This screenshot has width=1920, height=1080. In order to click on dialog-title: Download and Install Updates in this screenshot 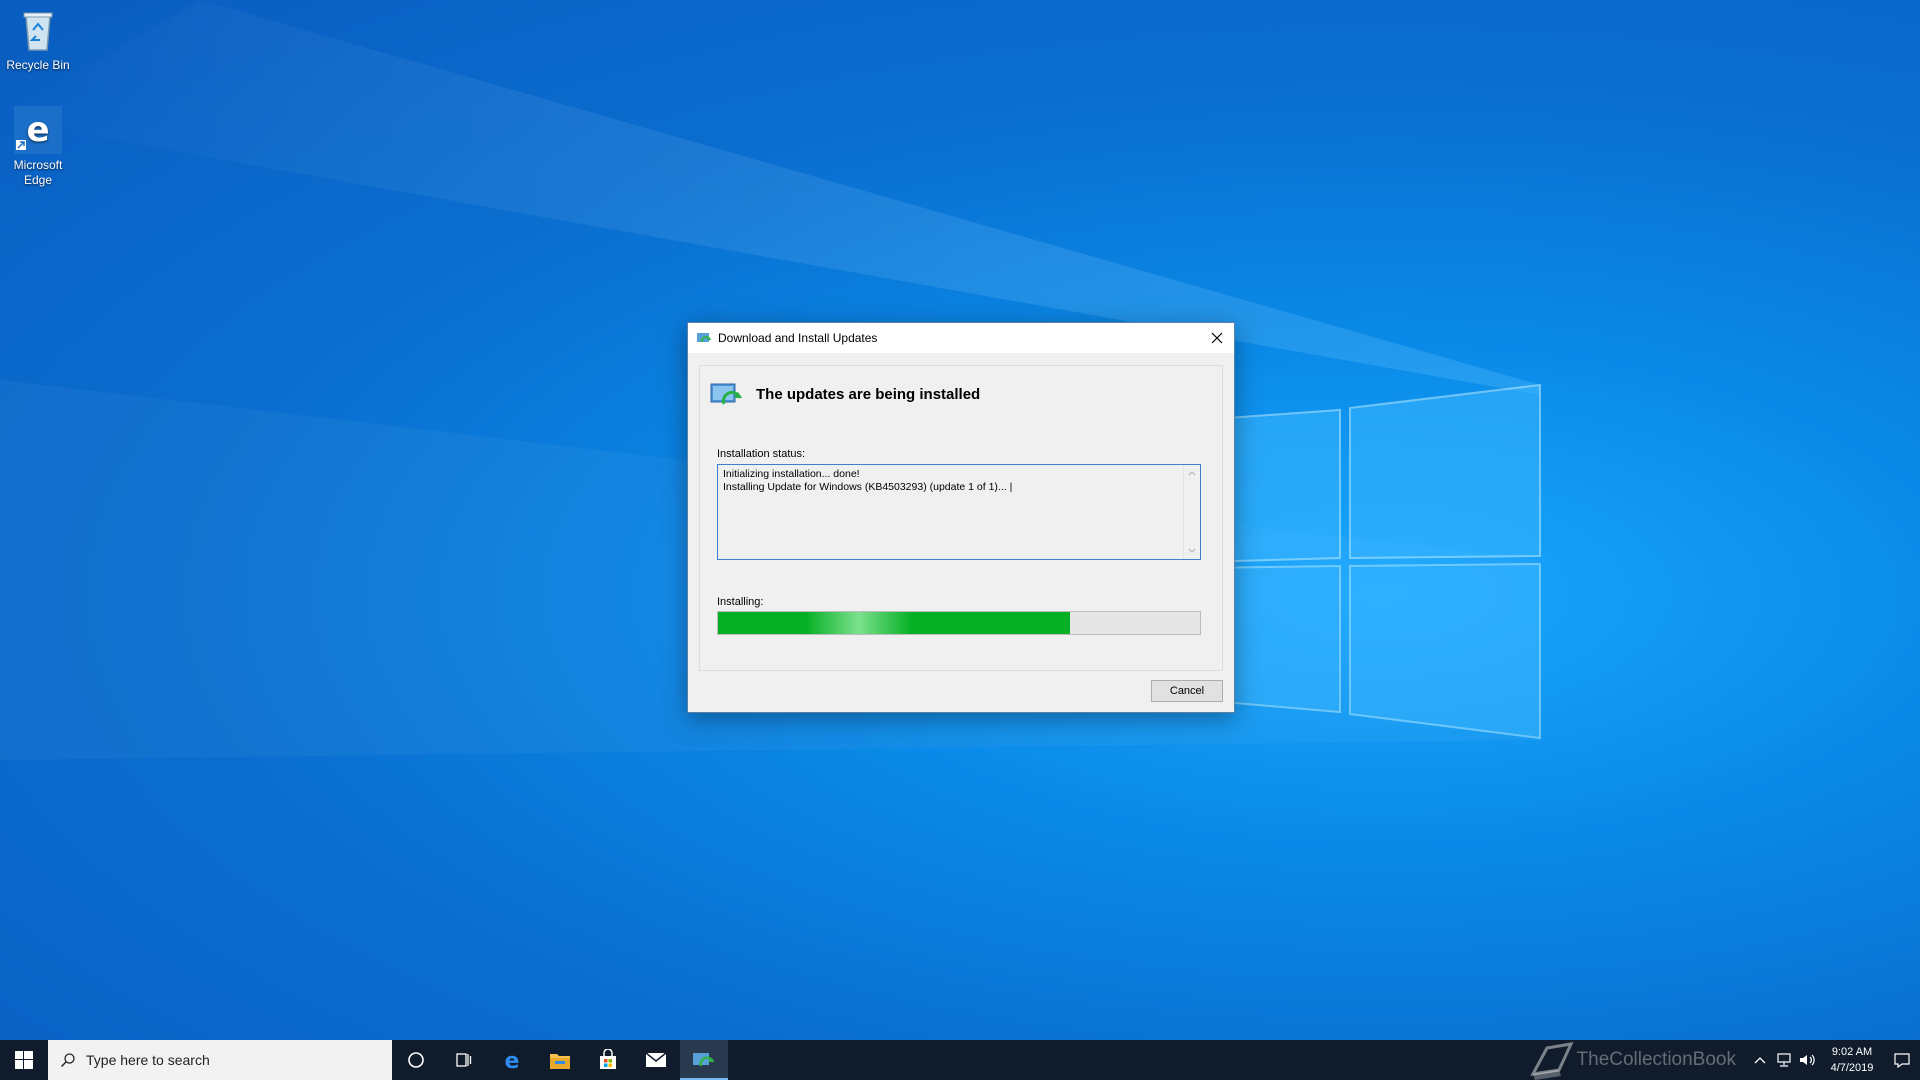, I will do `click(798, 338)`.